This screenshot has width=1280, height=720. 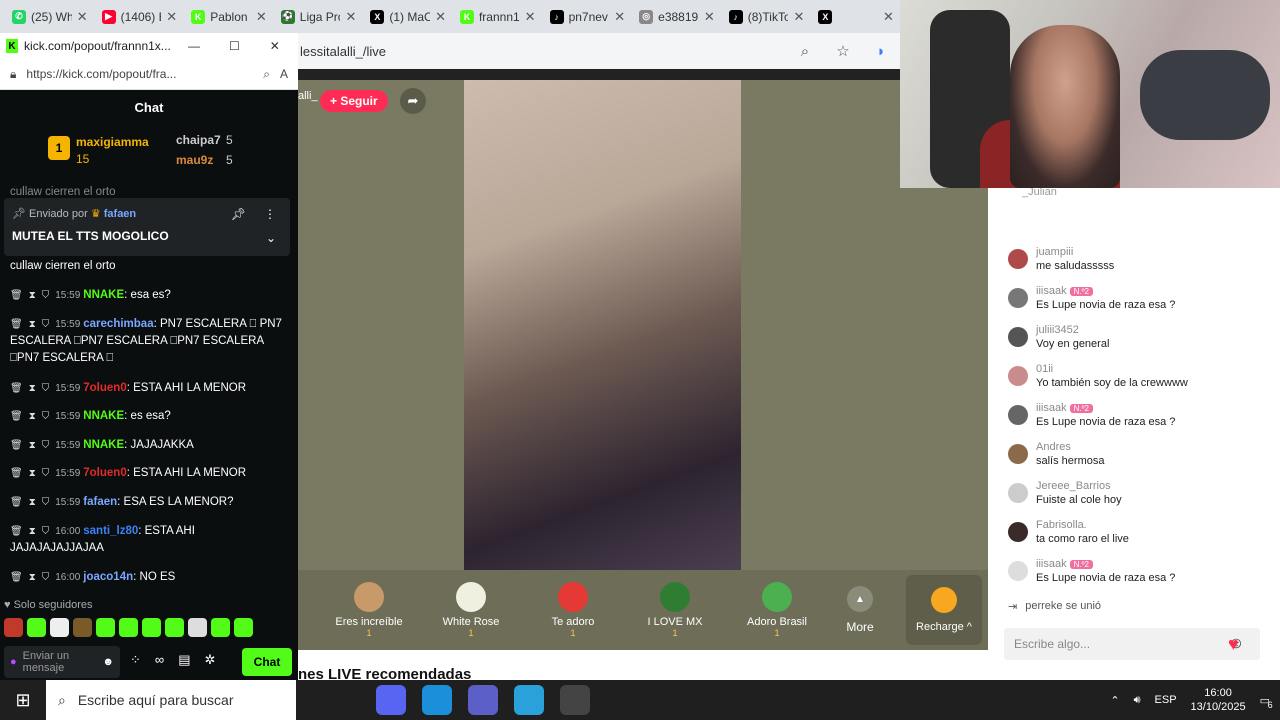 What do you see at coordinates (1137, 700) in the screenshot?
I see `volume-icon: 🔊︎` at bounding box center [1137, 700].